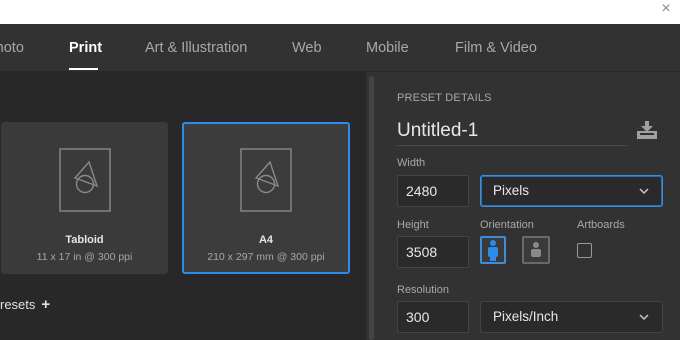  What do you see at coordinates (307, 48) in the screenshot?
I see `tab-web: Web` at bounding box center [307, 48].